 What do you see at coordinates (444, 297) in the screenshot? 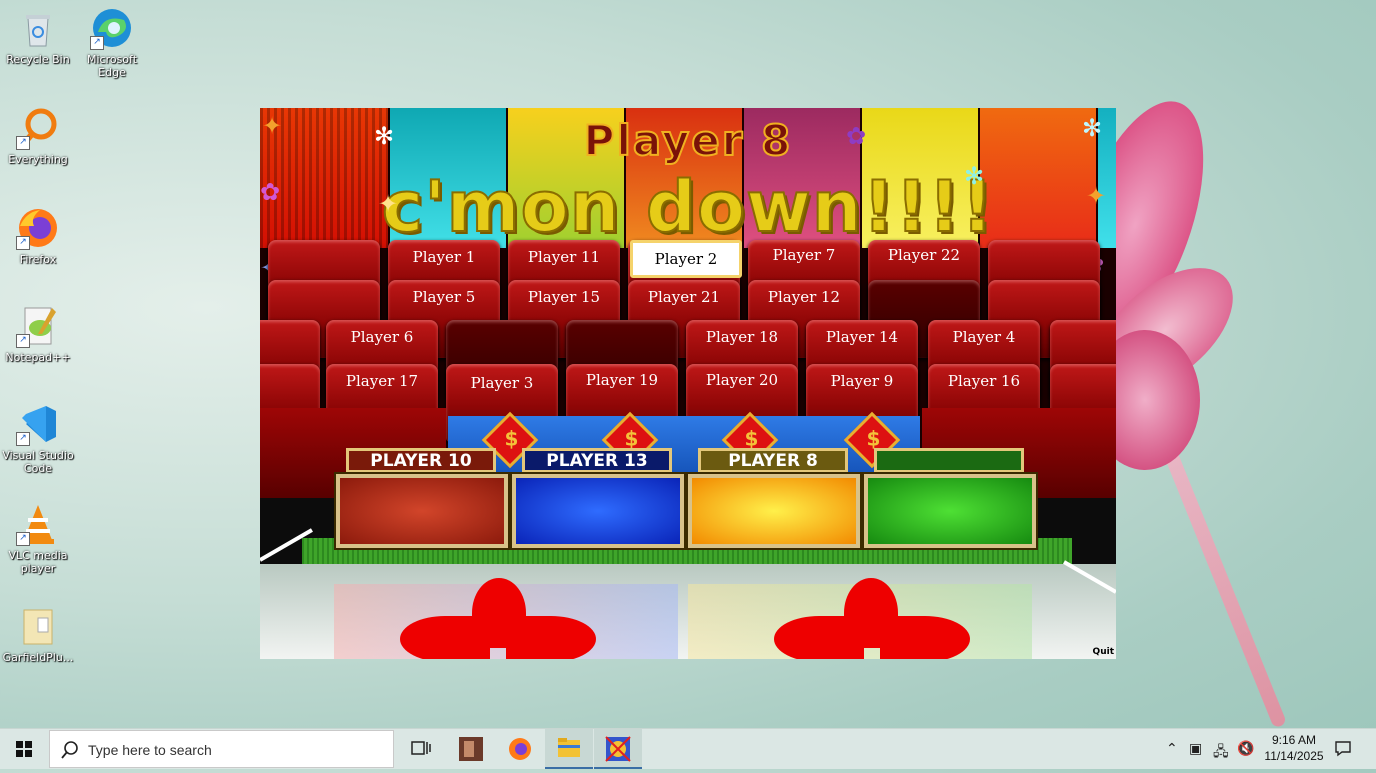
I see `audience-player-label: Player 5` at bounding box center [444, 297].